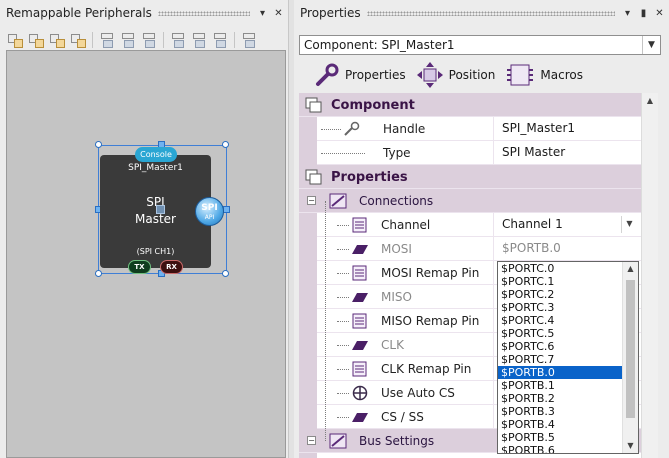 Image resolution: width=669 pixels, height=458 pixels. Describe the element at coordinates (649, 275) in the screenshot. I see `property-grid-scrollbar: ▲` at that location.